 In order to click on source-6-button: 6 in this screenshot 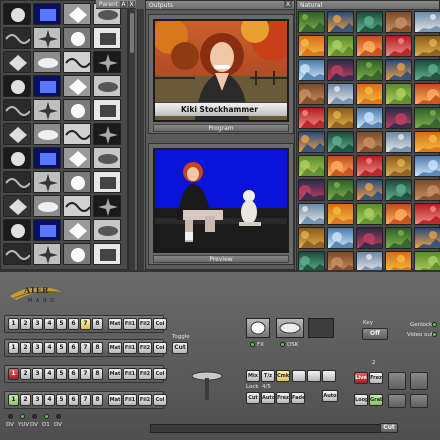, I will do `click(73, 374)`.